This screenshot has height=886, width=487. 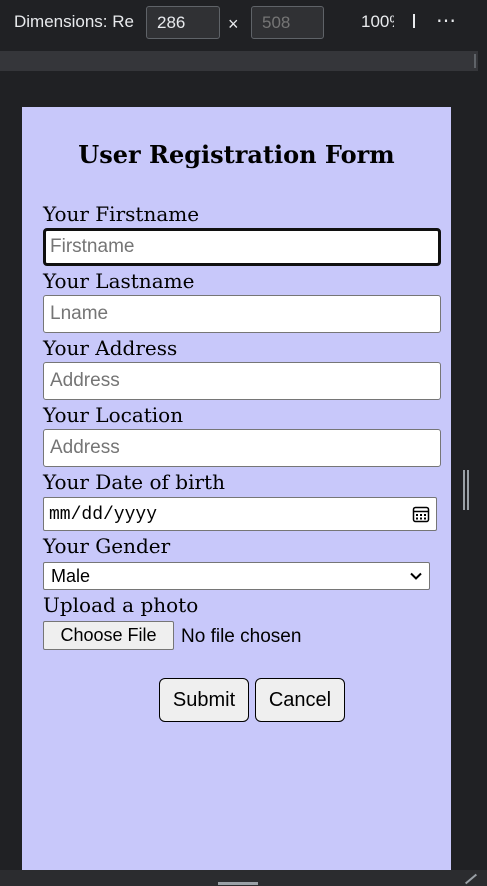 I want to click on address-label: Your Address, so click(x=110, y=348).